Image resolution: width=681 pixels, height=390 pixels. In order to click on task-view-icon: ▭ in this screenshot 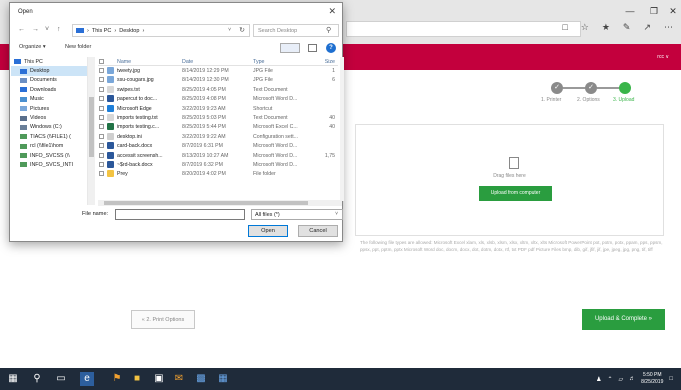, I will do `click(61, 379)`.